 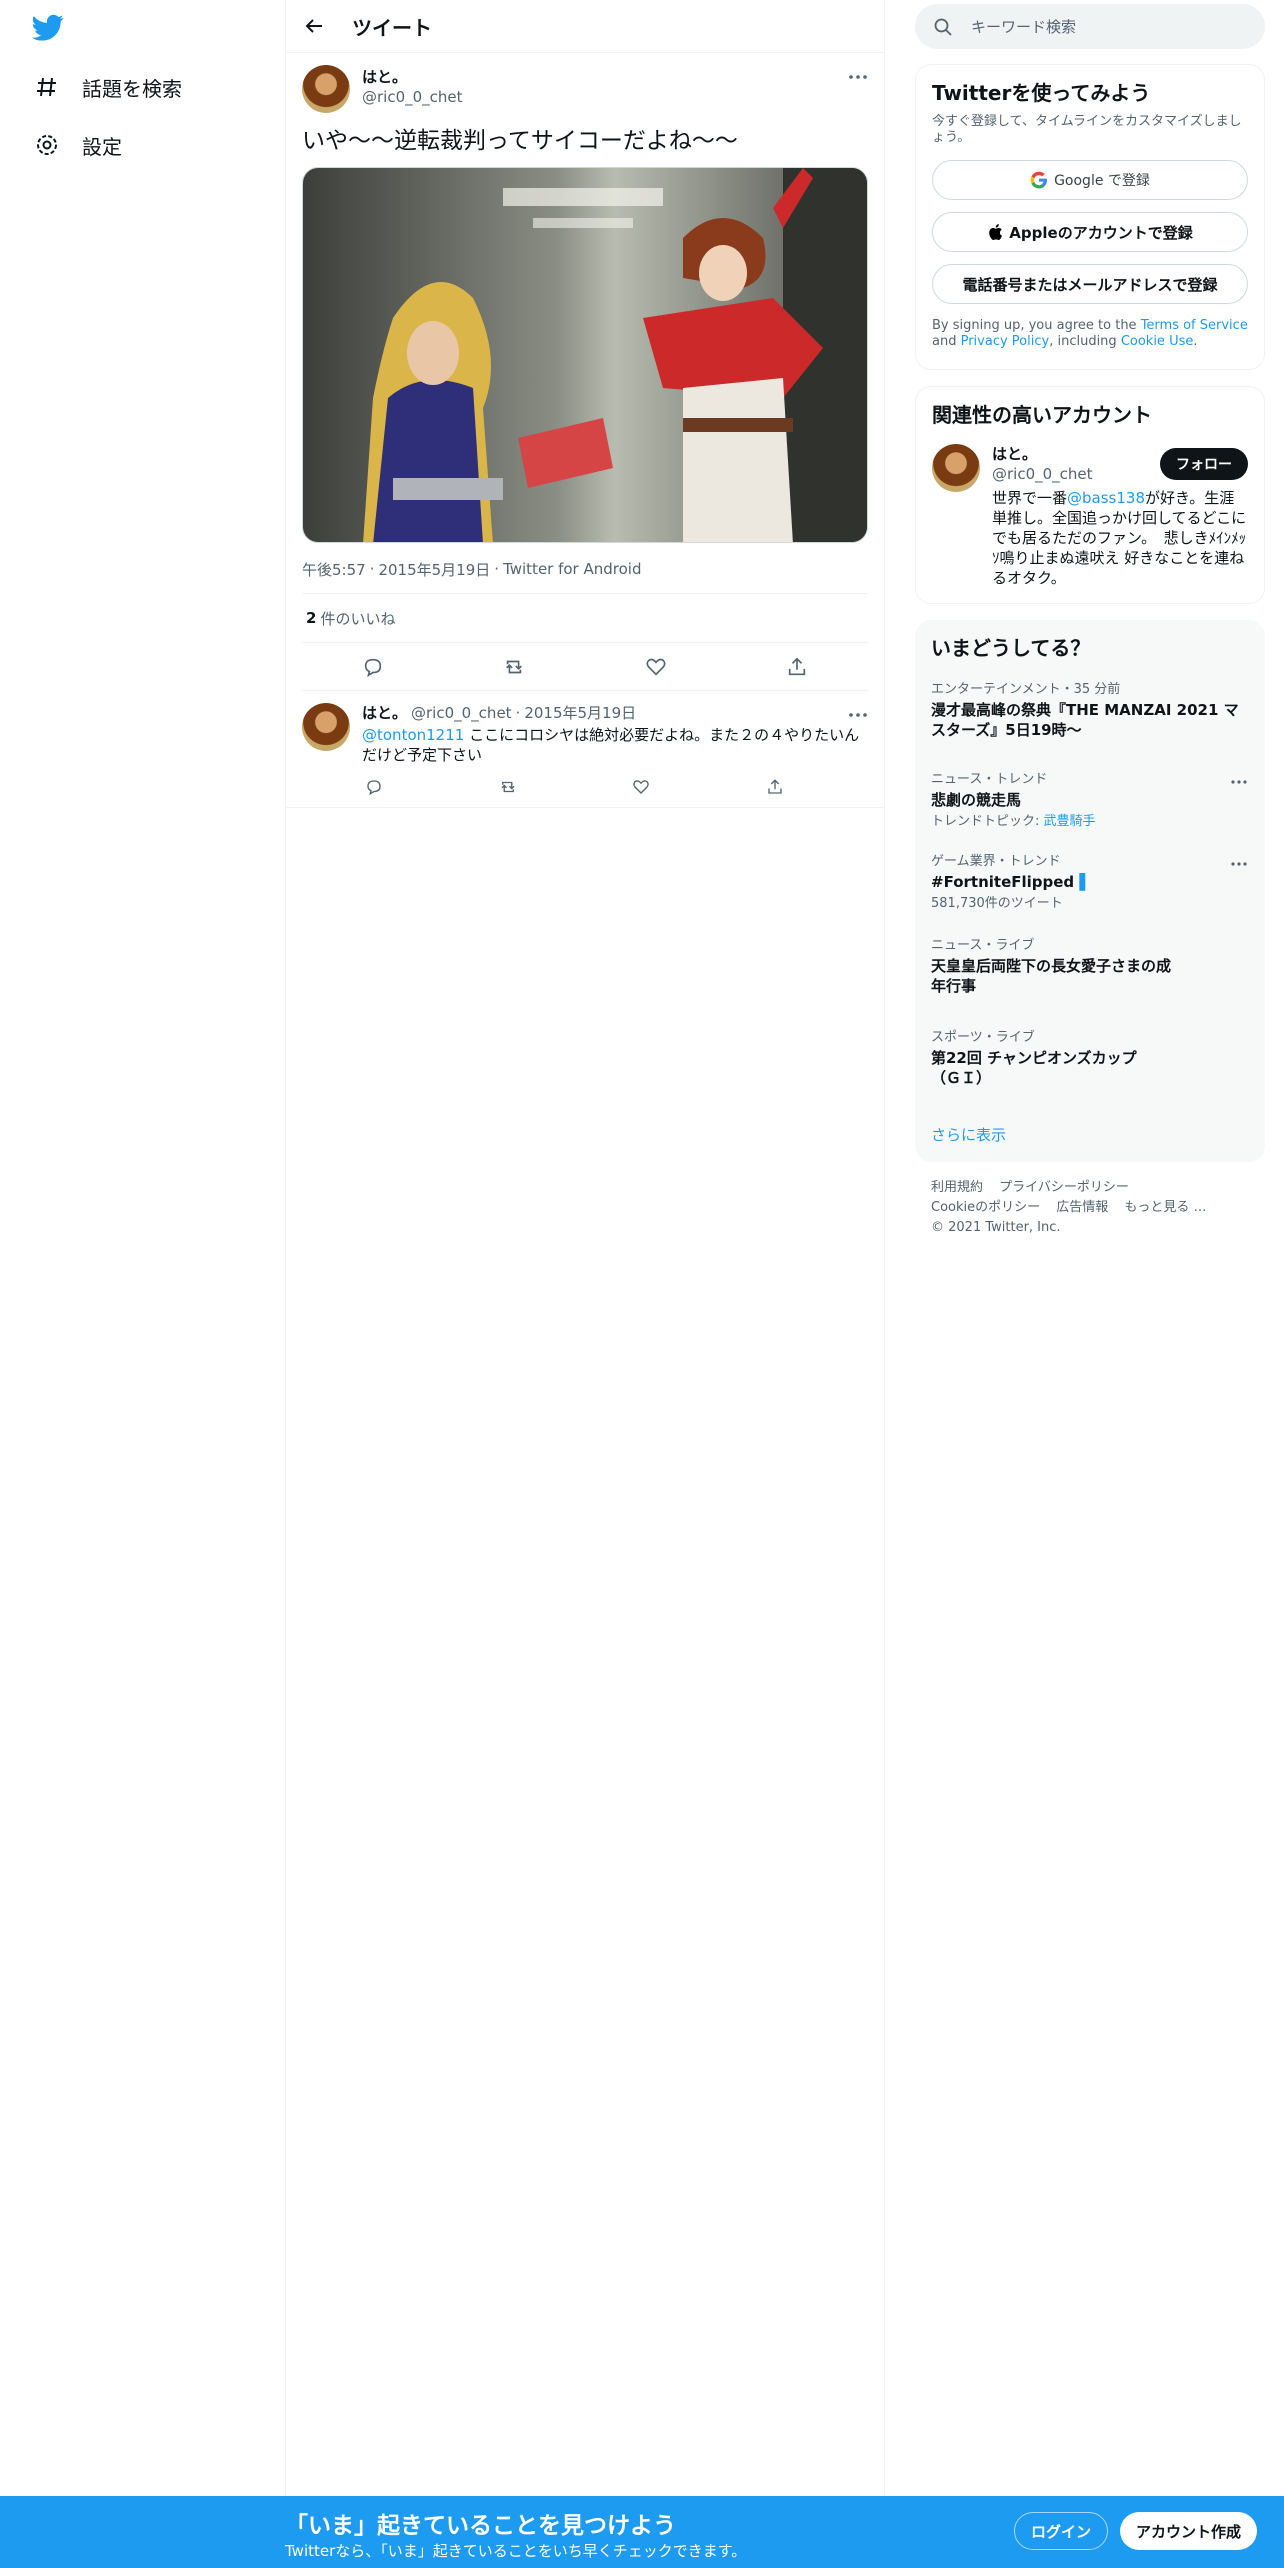 I want to click on phone-email-signup-button: 電話番号またはメールアドレスで登録, so click(x=1090, y=284).